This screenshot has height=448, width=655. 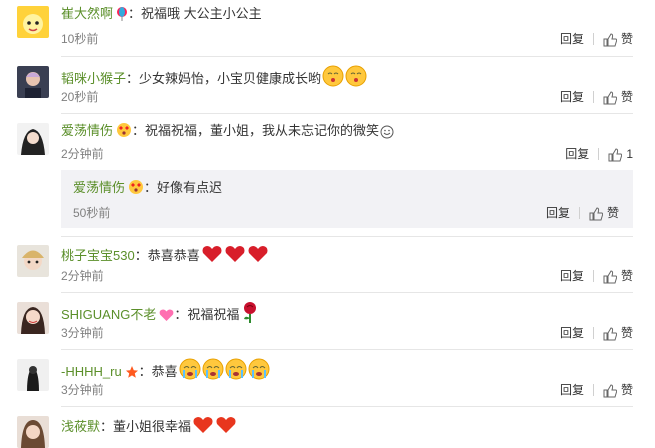 What do you see at coordinates (347, 199) in the screenshot?
I see `nested-reply: 爱荡情伤 ：好像有点迟 50秒前 回复 赞` at bounding box center [347, 199].